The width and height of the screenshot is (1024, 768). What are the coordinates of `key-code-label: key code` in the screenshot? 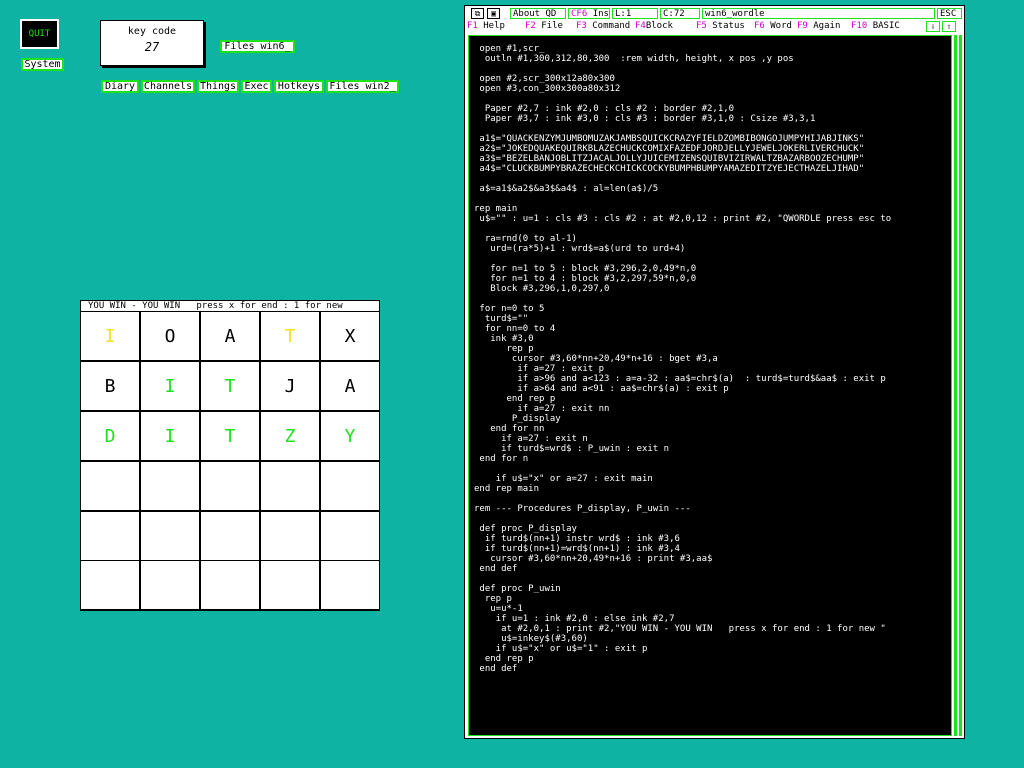 It's located at (152, 31).